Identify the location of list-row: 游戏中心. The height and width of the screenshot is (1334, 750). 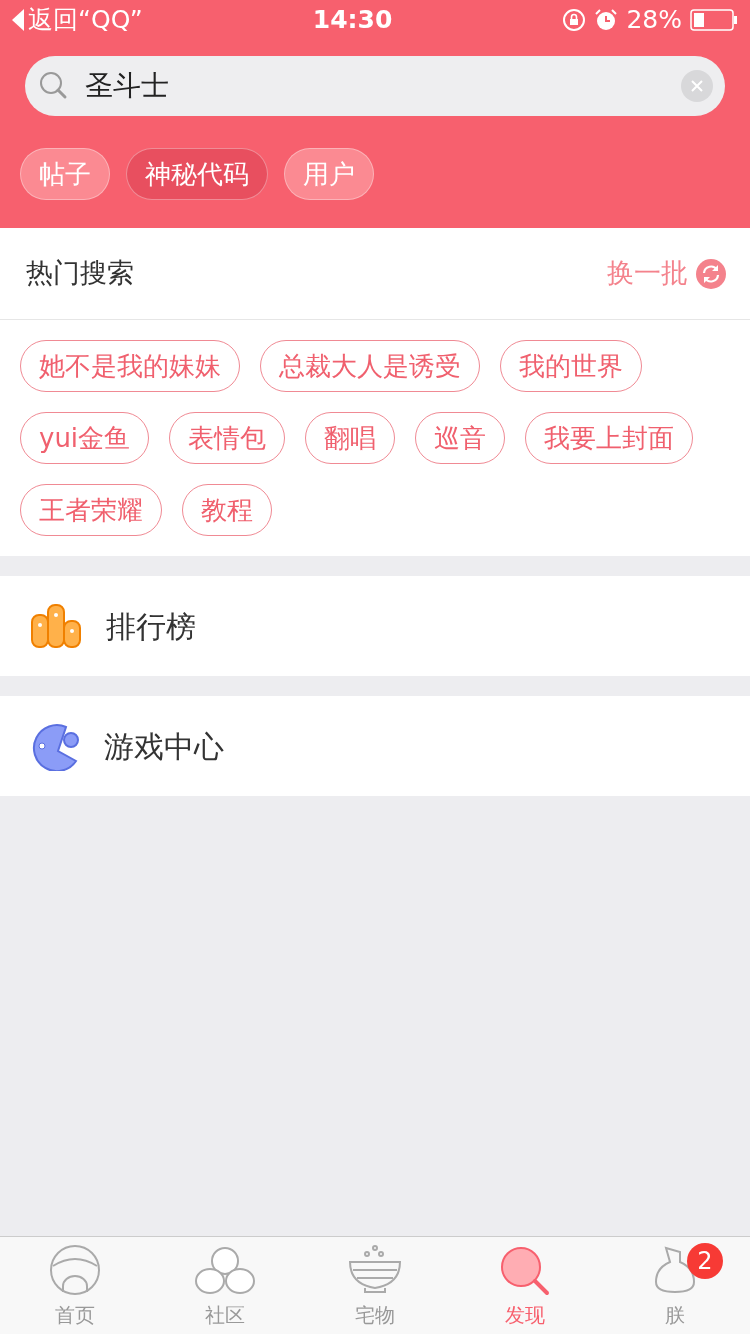
(375, 746).